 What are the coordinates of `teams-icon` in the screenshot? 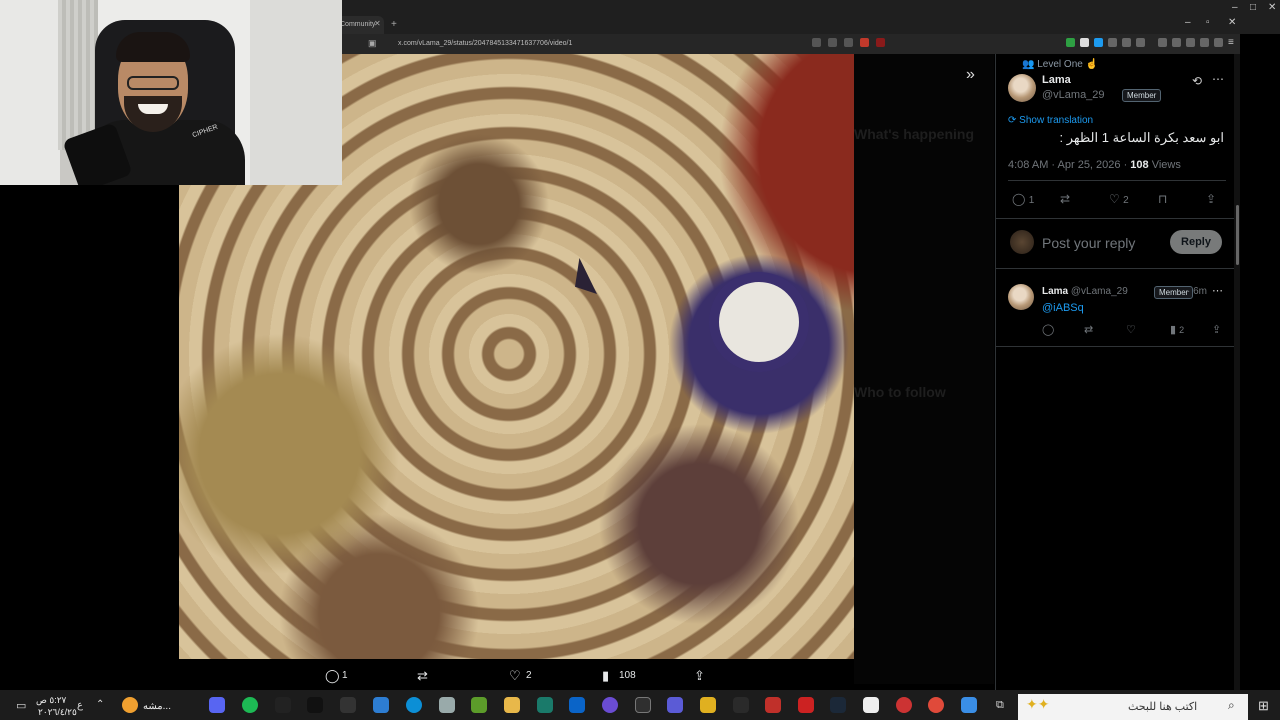 It's located at (675, 705).